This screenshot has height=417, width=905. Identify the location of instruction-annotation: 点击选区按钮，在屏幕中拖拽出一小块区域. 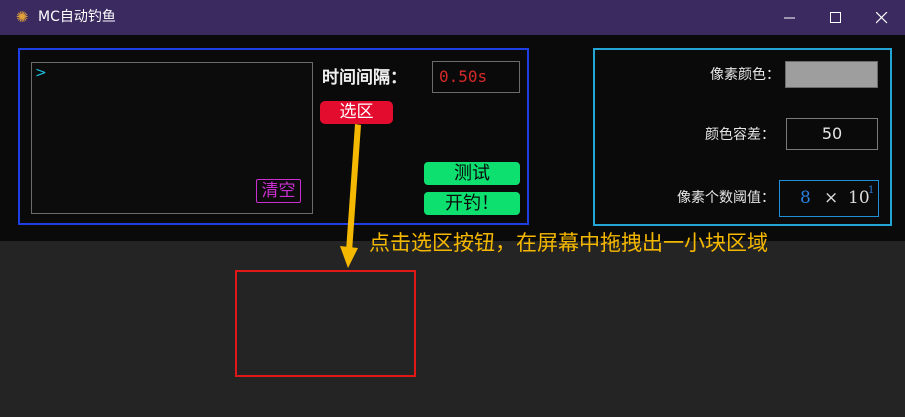
(568, 243).